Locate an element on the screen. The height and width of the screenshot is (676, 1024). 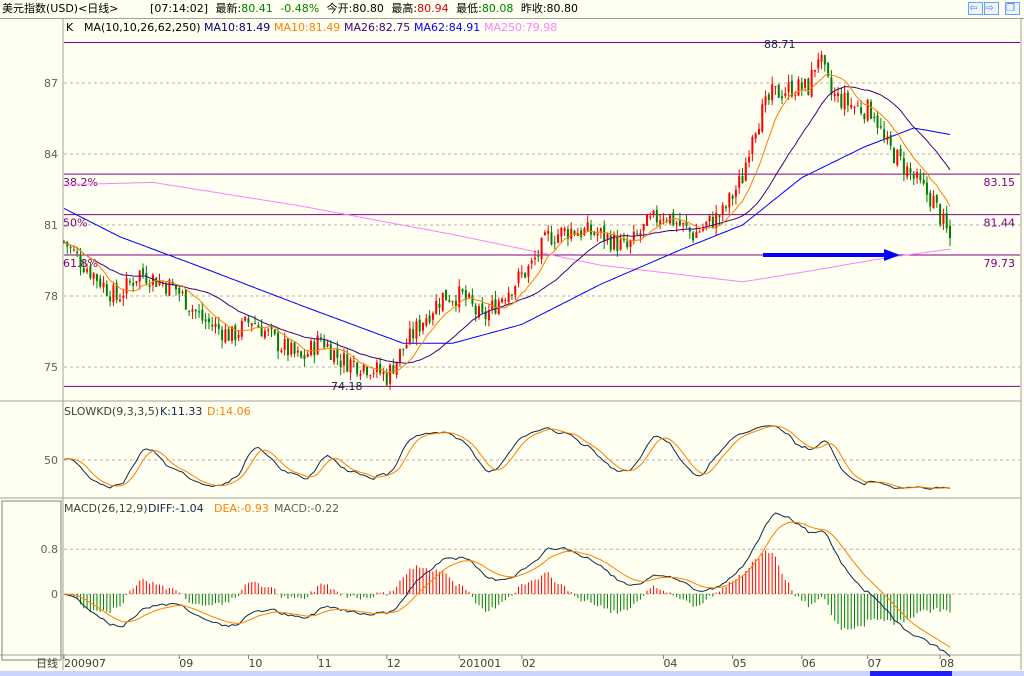
kd-k-value: K:11.33 is located at coordinates (181, 411).